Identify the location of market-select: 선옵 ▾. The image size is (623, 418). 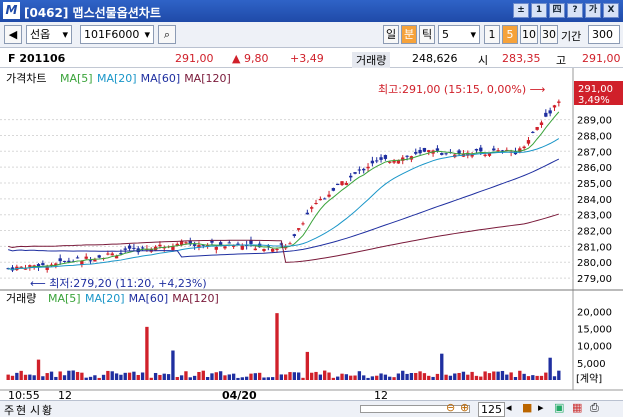
(49, 34).